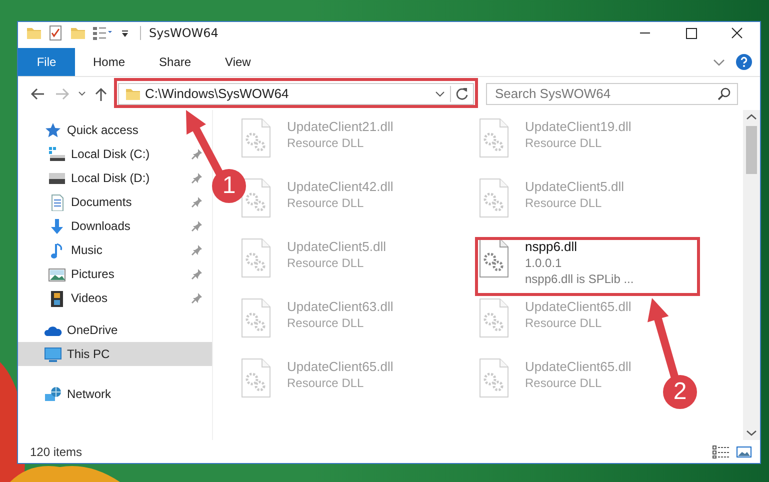 Image resolution: width=769 pixels, height=482 pixels. I want to click on monitor-icon, so click(53, 354).